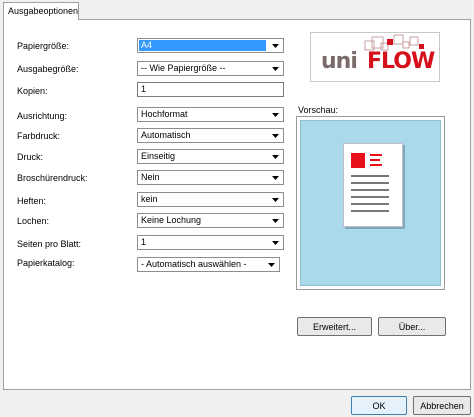  Describe the element at coordinates (144, 89) in the screenshot. I see `copies-value: 1` at that location.